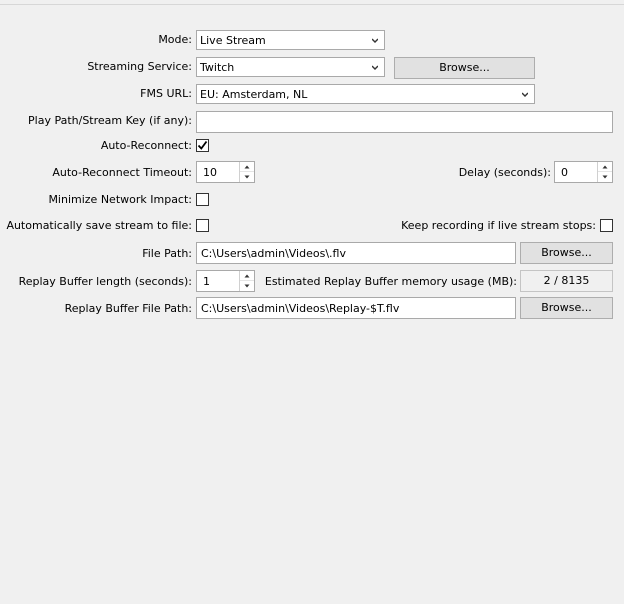 The width and height of the screenshot is (624, 604). I want to click on mode-value: Live Stream, so click(233, 40).